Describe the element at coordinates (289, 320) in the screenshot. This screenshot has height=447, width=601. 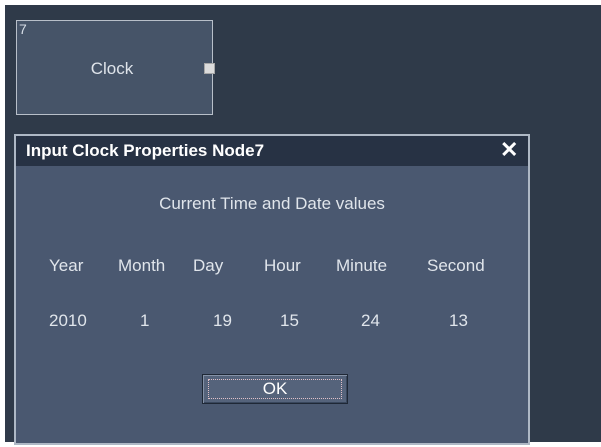
I see `hour-value: 15` at that location.